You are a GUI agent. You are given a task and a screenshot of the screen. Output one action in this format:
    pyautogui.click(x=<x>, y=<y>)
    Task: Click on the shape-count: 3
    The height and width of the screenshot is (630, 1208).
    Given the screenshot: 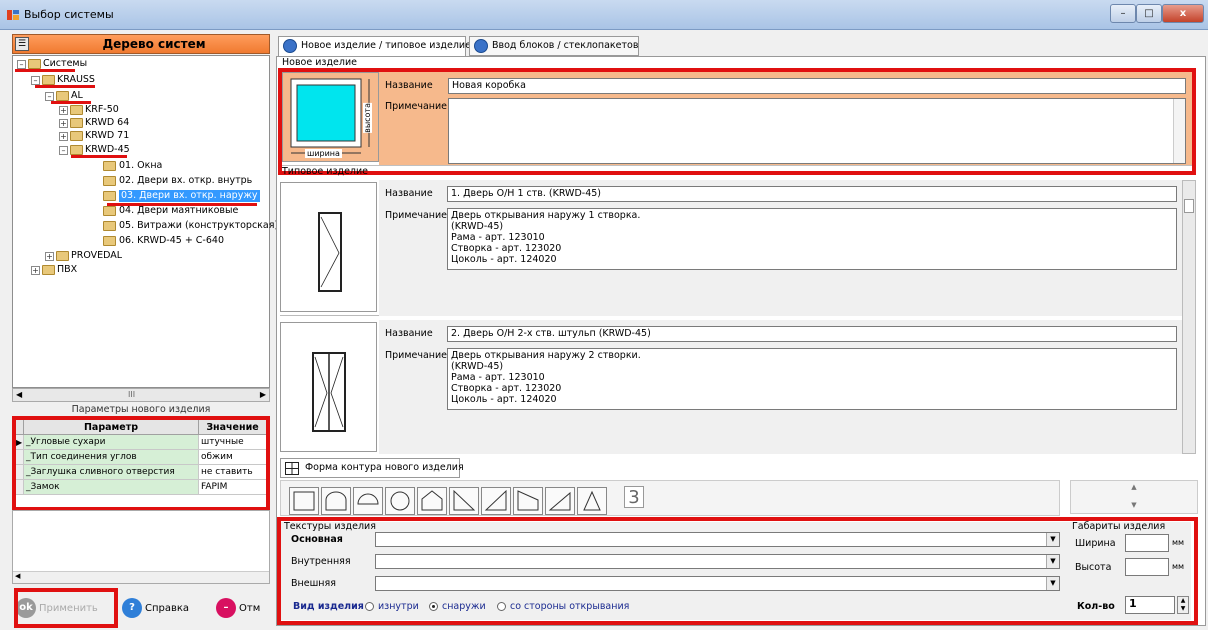 What is the action you would take?
    pyautogui.click(x=634, y=497)
    